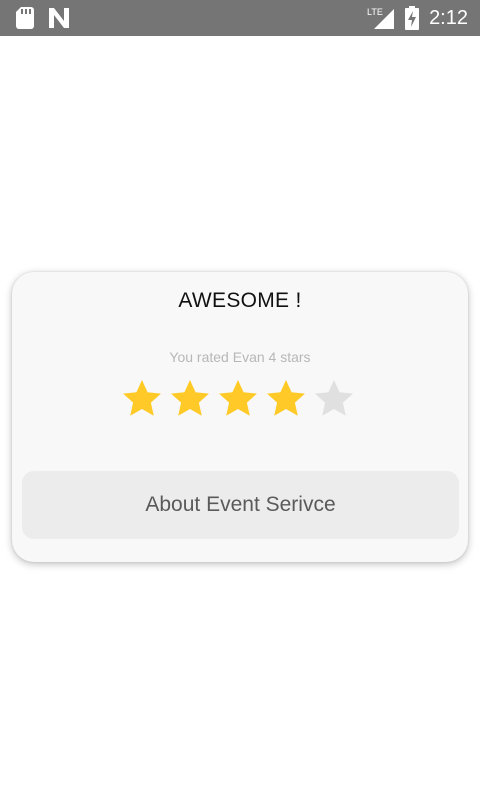  I want to click on status-bar-right: LTE 2:12, so click(417, 18).